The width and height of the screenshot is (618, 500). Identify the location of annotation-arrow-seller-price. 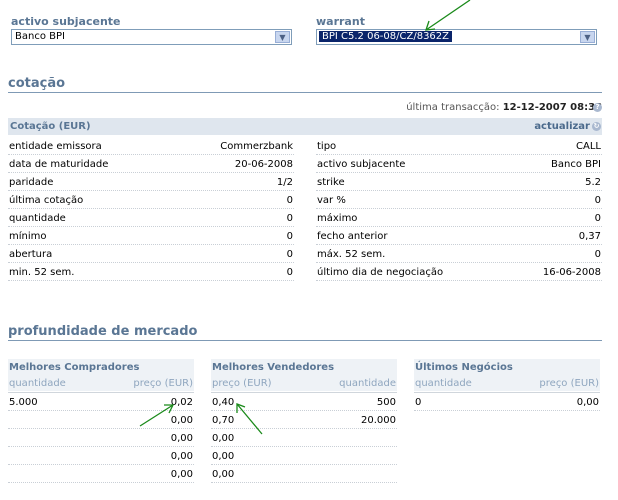
(249, 419).